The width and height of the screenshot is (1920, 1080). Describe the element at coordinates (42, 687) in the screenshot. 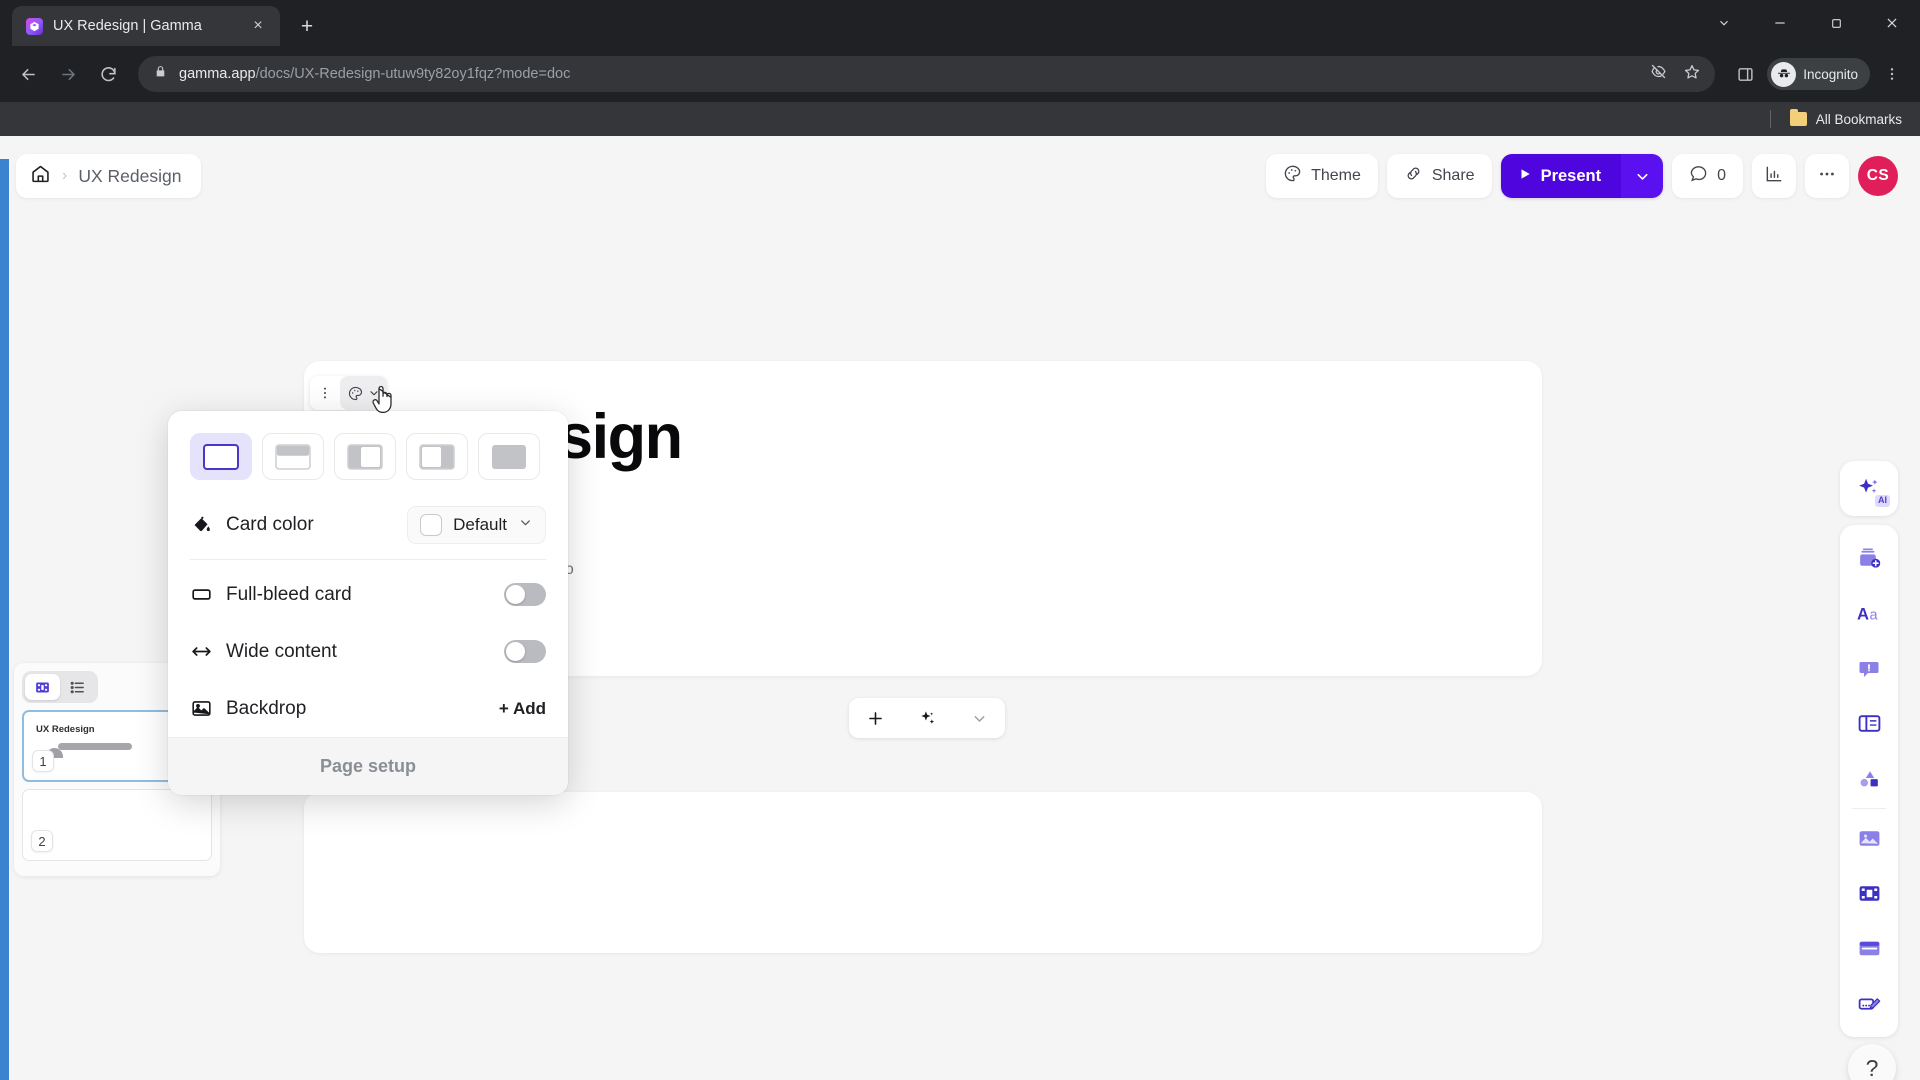

I see `grid-view-button` at that location.